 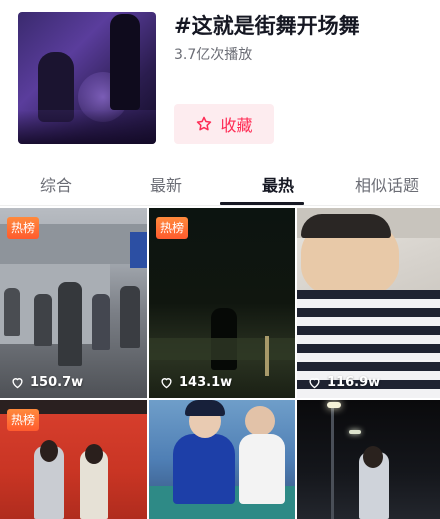 What do you see at coordinates (57, 382) in the screenshot?
I see `like-count-value: 150.7w` at bounding box center [57, 382].